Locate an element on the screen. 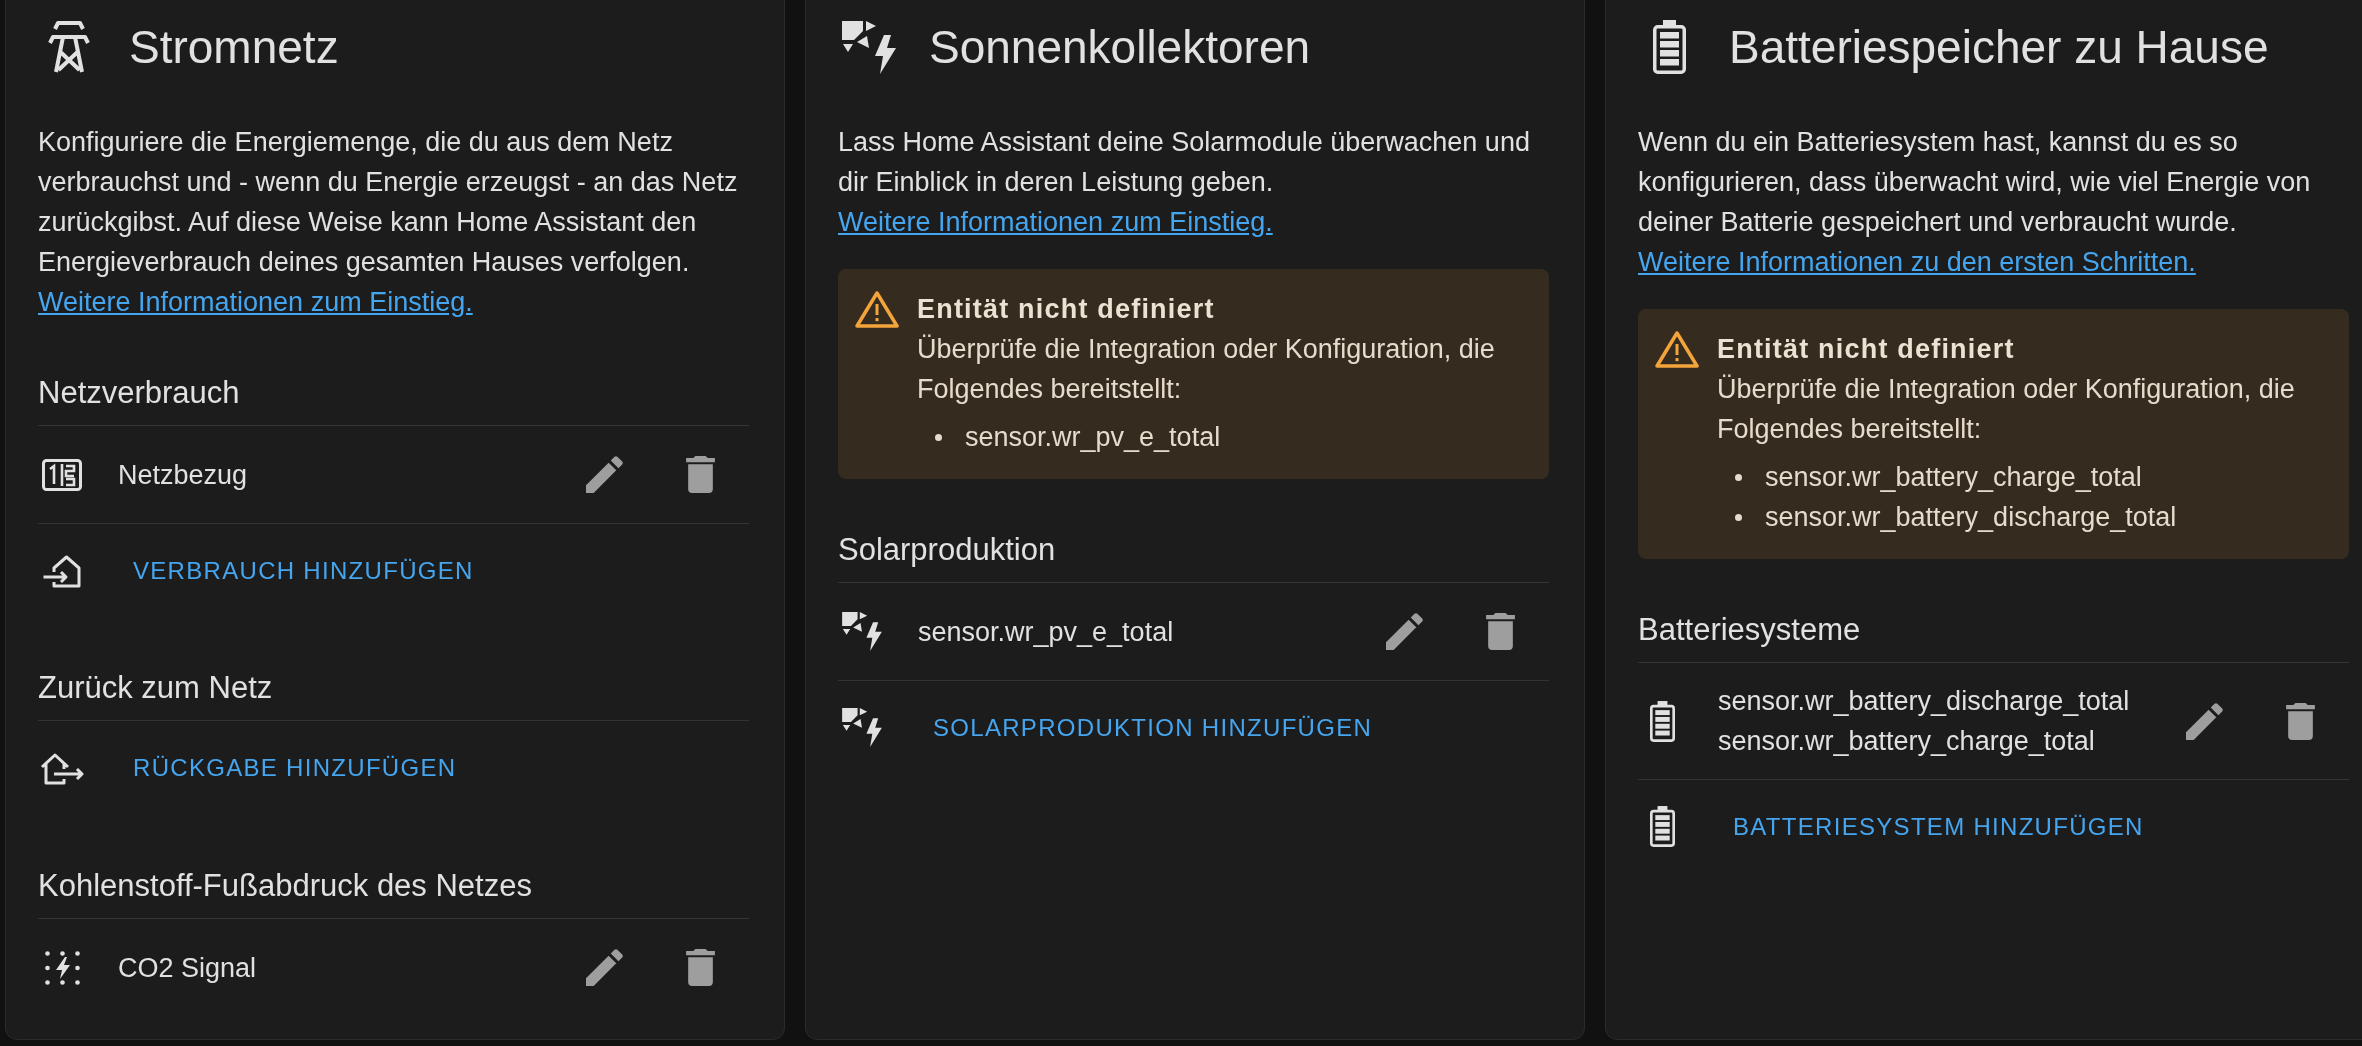 The image size is (2362, 1046). add-button: SOLARPRODUKTION HINZUFÜGEN is located at coordinates (1153, 727).